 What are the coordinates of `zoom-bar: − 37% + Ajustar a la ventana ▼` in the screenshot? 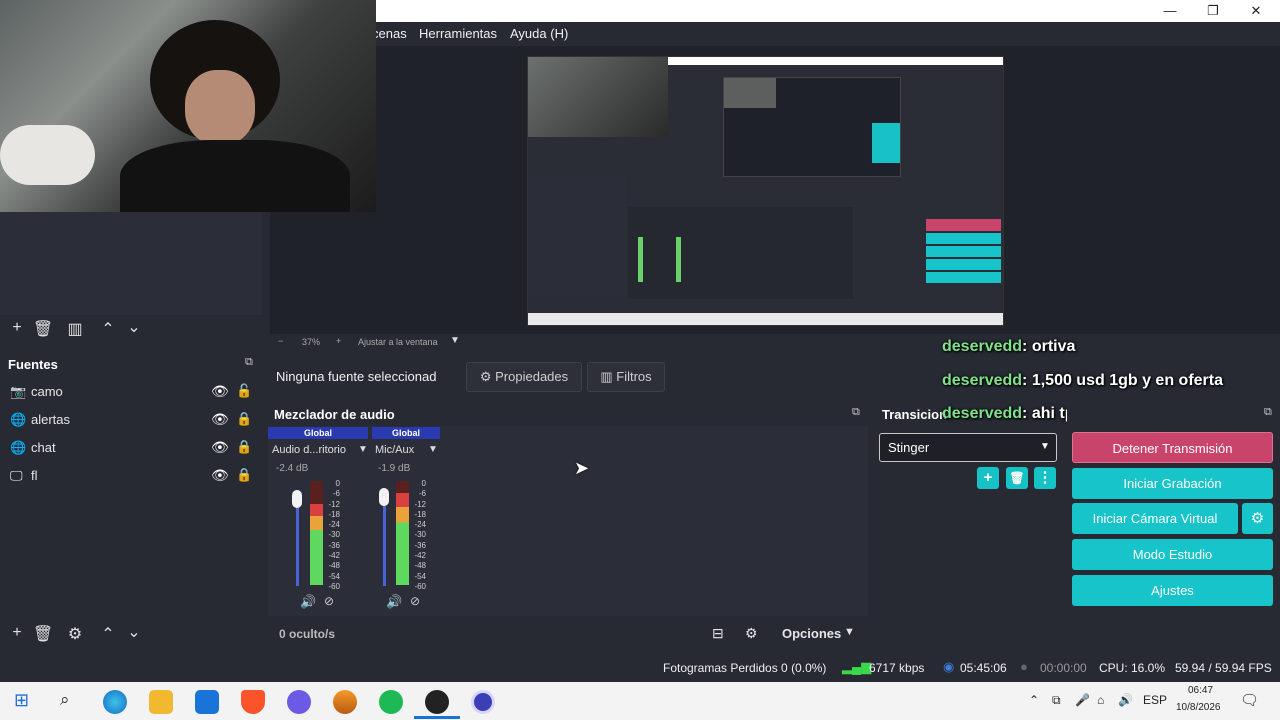 It's located at (775, 343).